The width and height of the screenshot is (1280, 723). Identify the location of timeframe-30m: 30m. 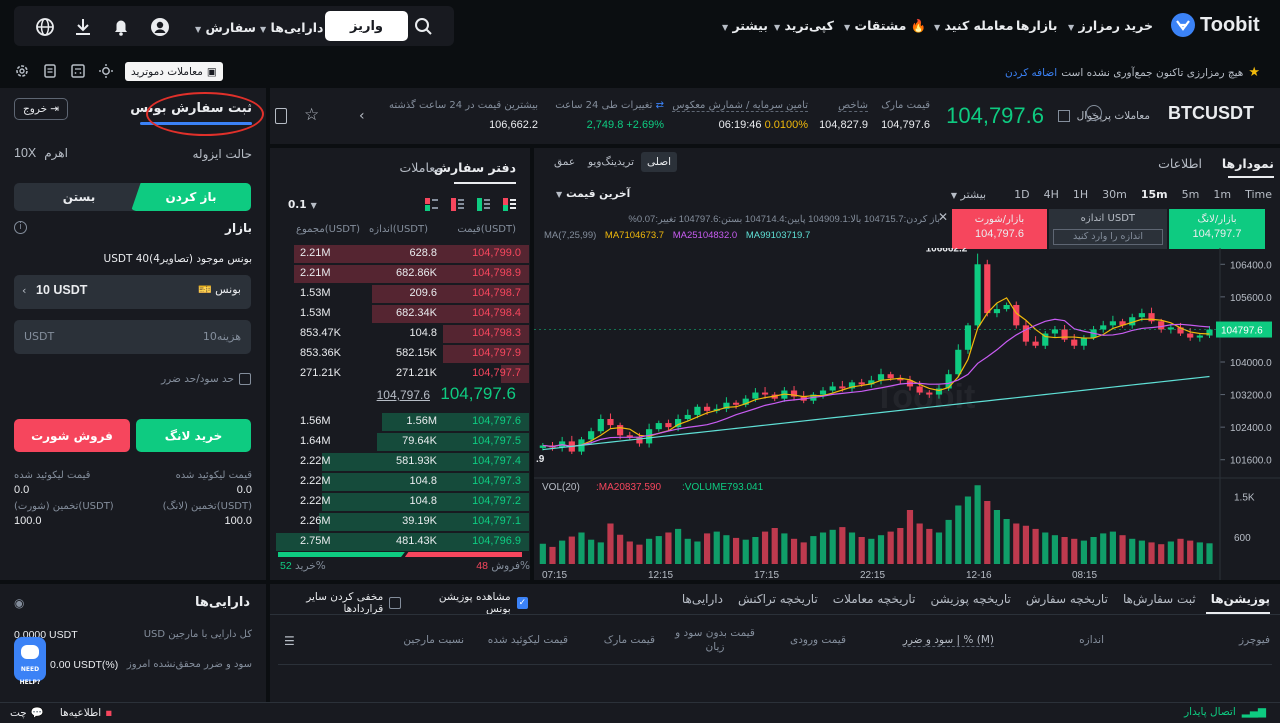
(1114, 194).